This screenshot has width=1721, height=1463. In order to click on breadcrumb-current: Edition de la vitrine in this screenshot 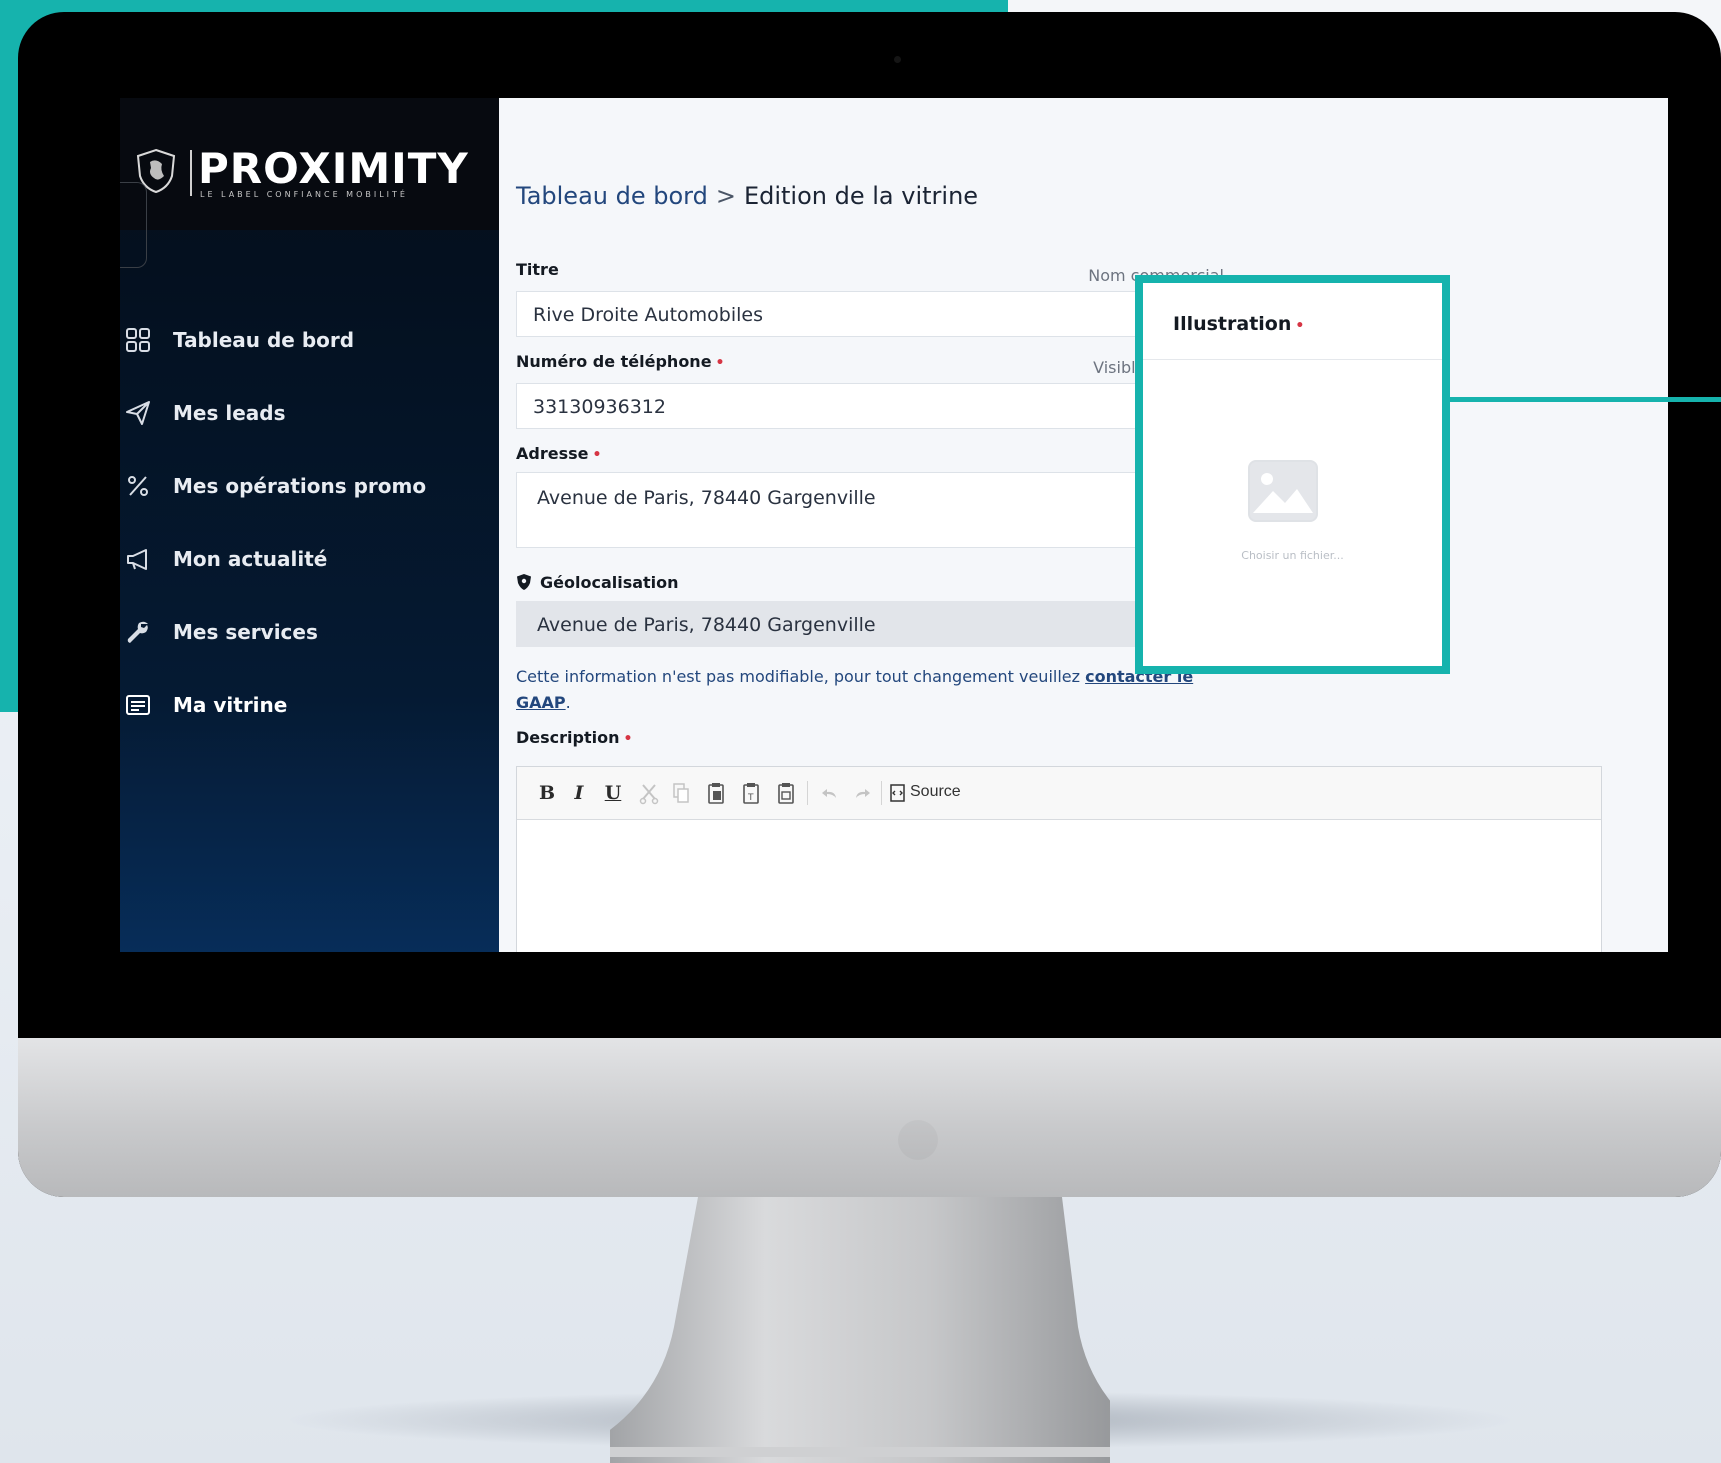, I will do `click(861, 196)`.